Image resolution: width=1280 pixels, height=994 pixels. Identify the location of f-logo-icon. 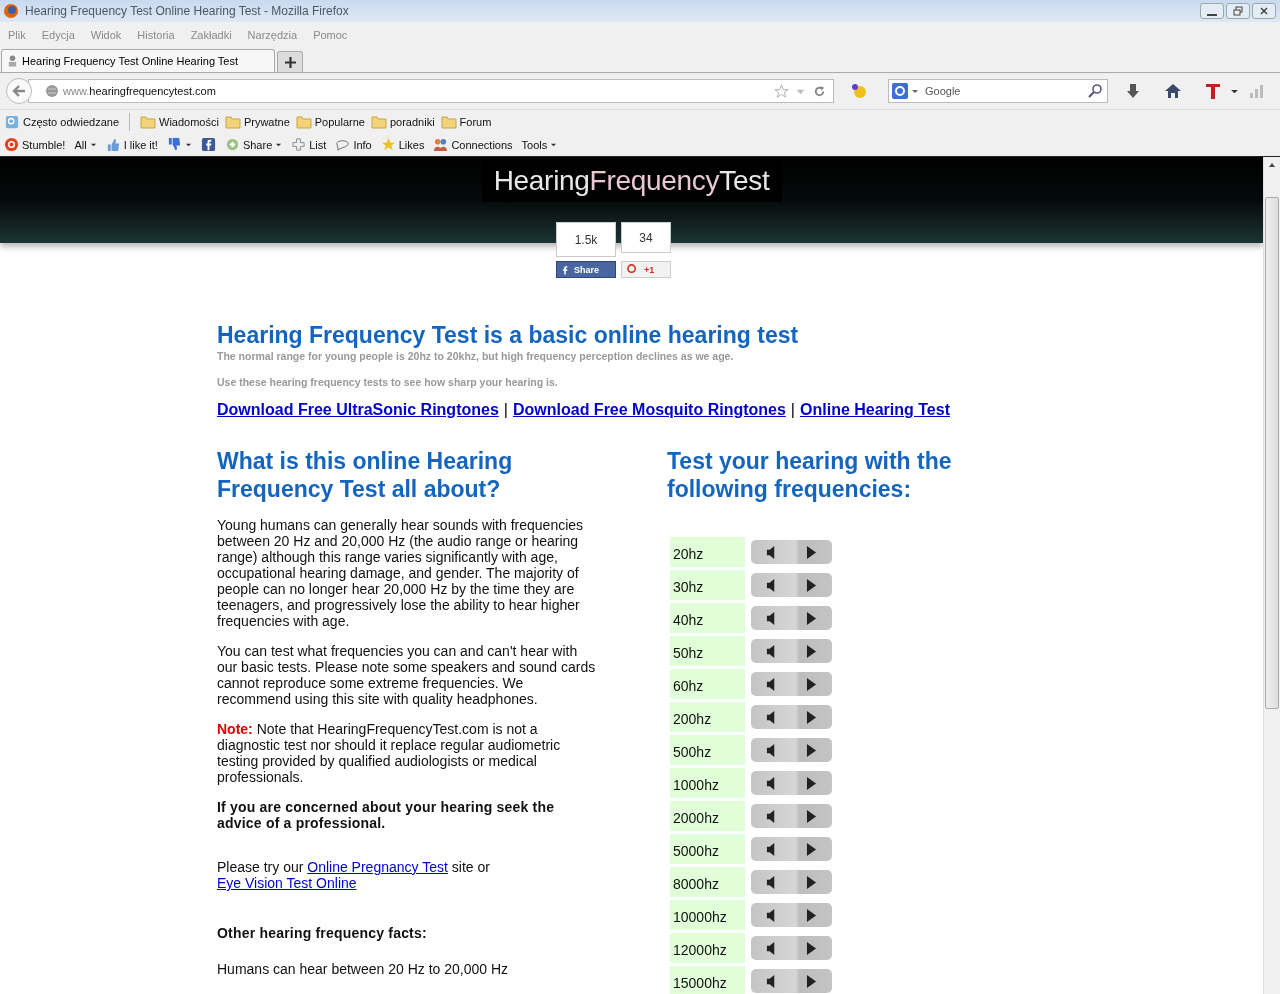
(208, 144).